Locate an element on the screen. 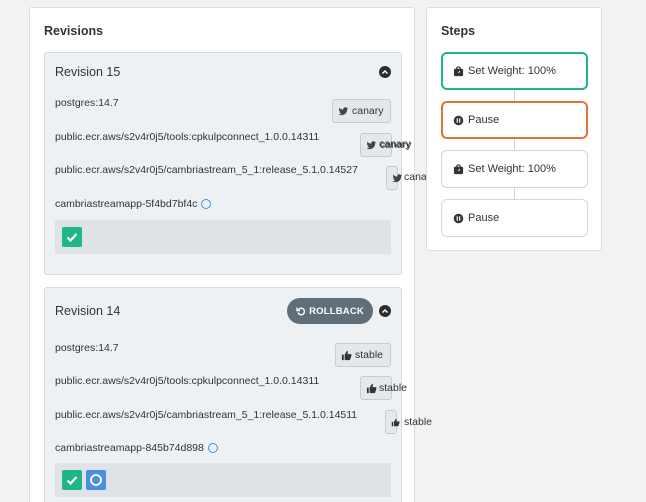 Image resolution: width=646 pixels, height=502 pixels. rollback-label: ROLLBACK is located at coordinates (336, 311).